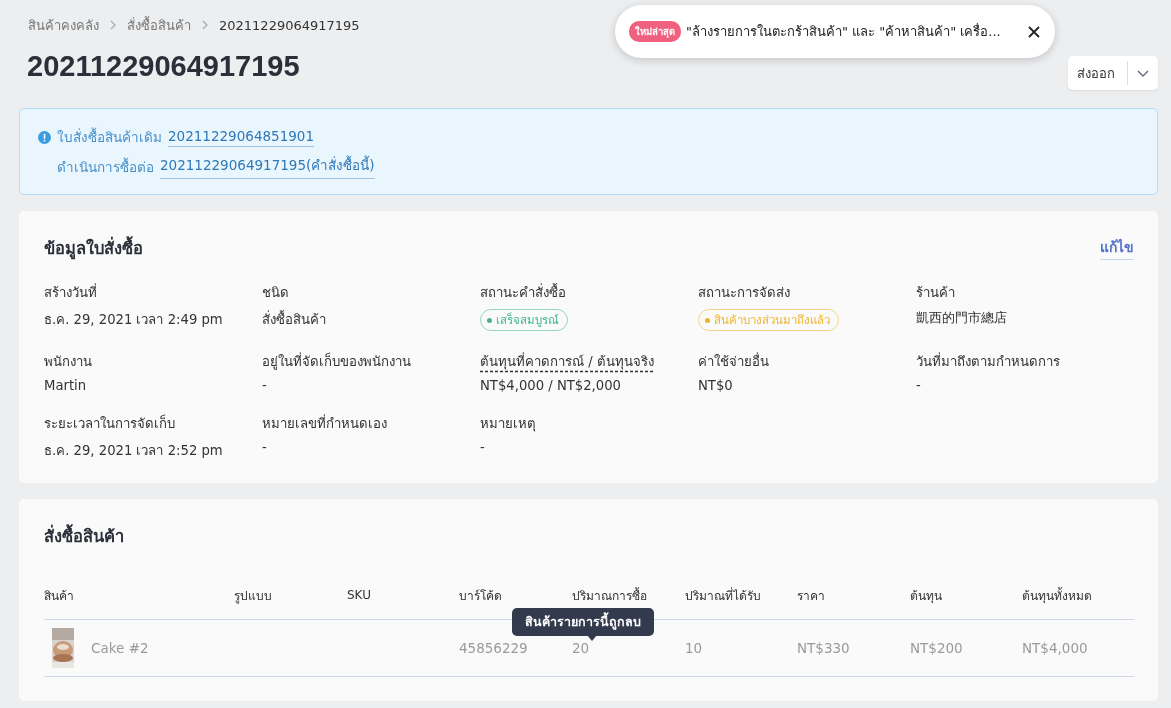  Describe the element at coordinates (610, 595) in the screenshot. I see `column-header: ปริมาณการซื้อ` at that location.